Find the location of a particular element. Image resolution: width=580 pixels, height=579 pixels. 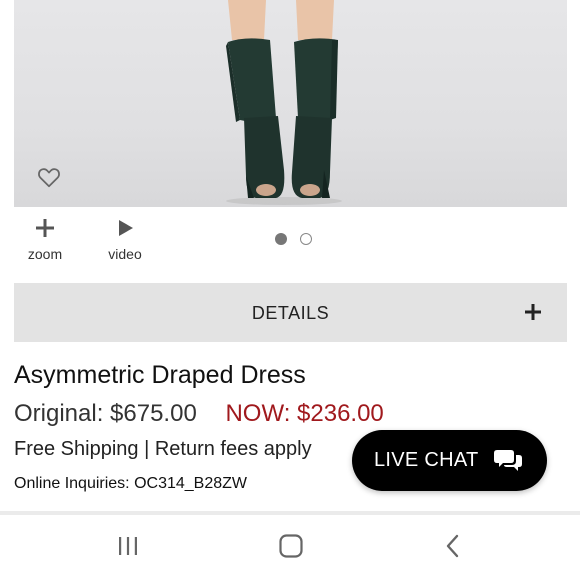

expand-plus-icon is located at coordinates (533, 312).